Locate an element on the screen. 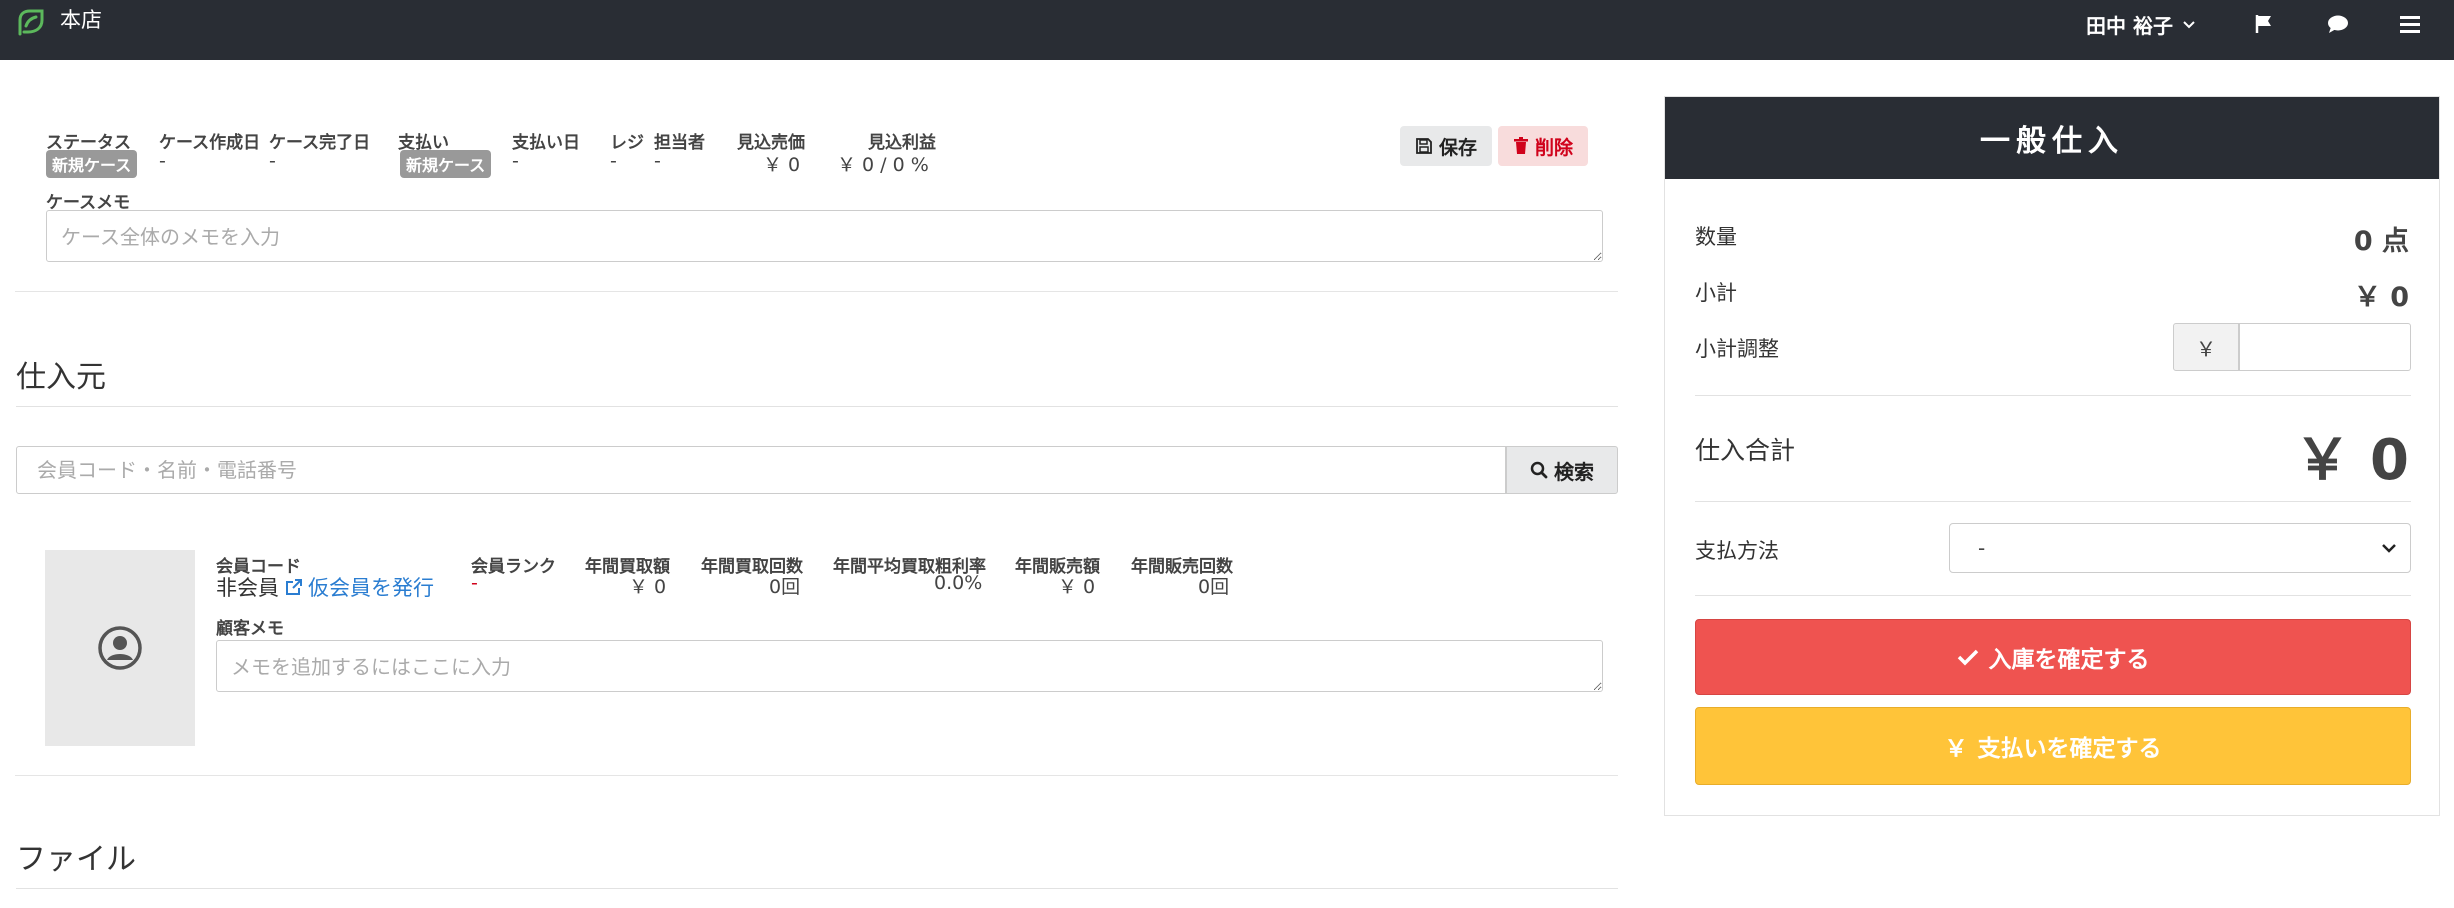  confirm-payment-button: ￥ 支払いを確定する is located at coordinates (2053, 746).